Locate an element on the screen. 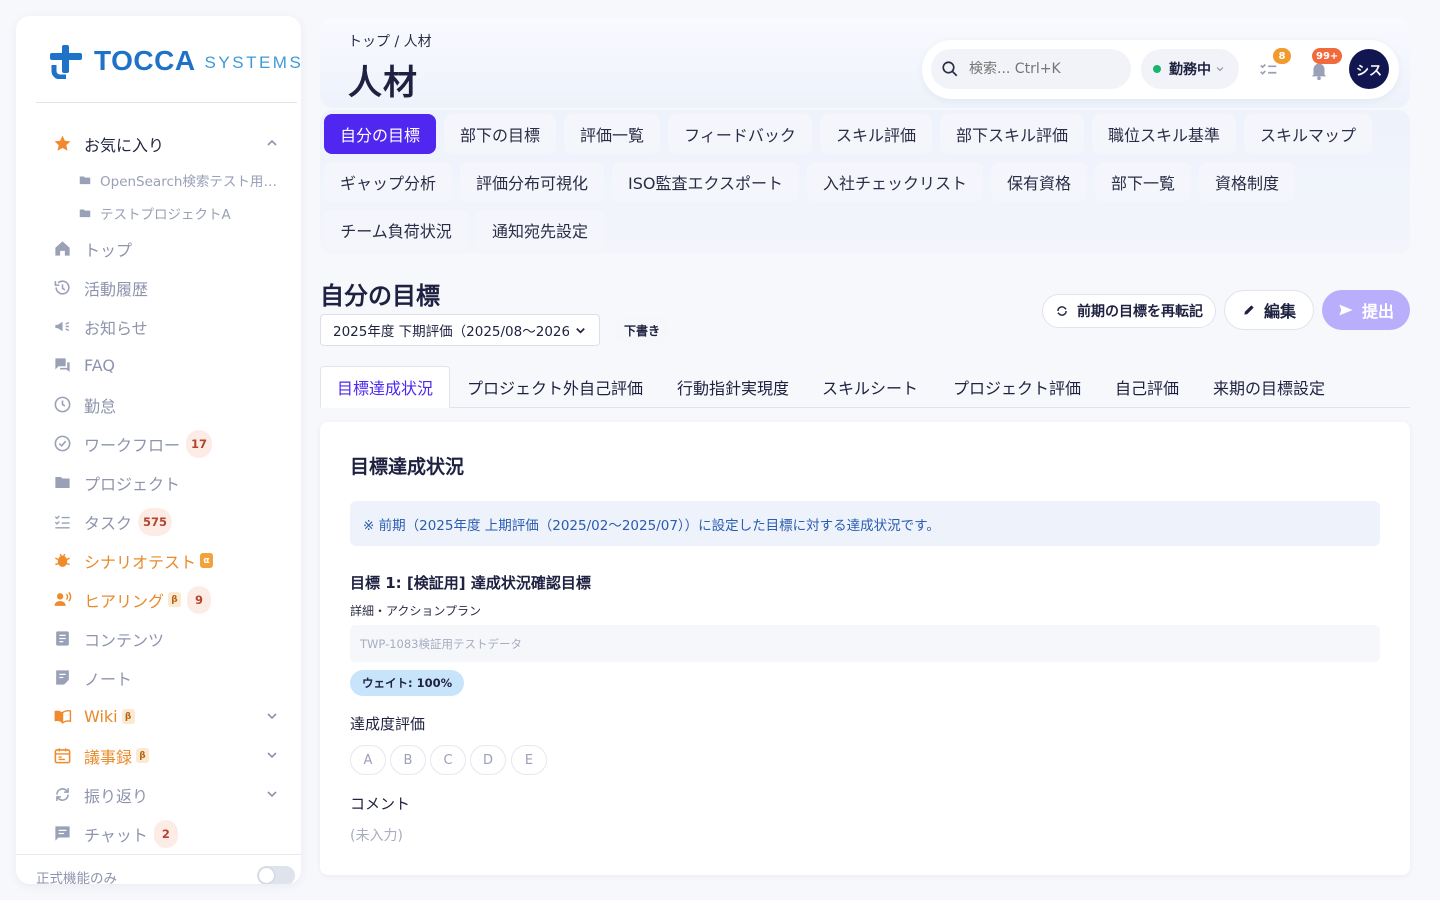  subtab-achievement-status: 目標達成状況 is located at coordinates (385, 387).